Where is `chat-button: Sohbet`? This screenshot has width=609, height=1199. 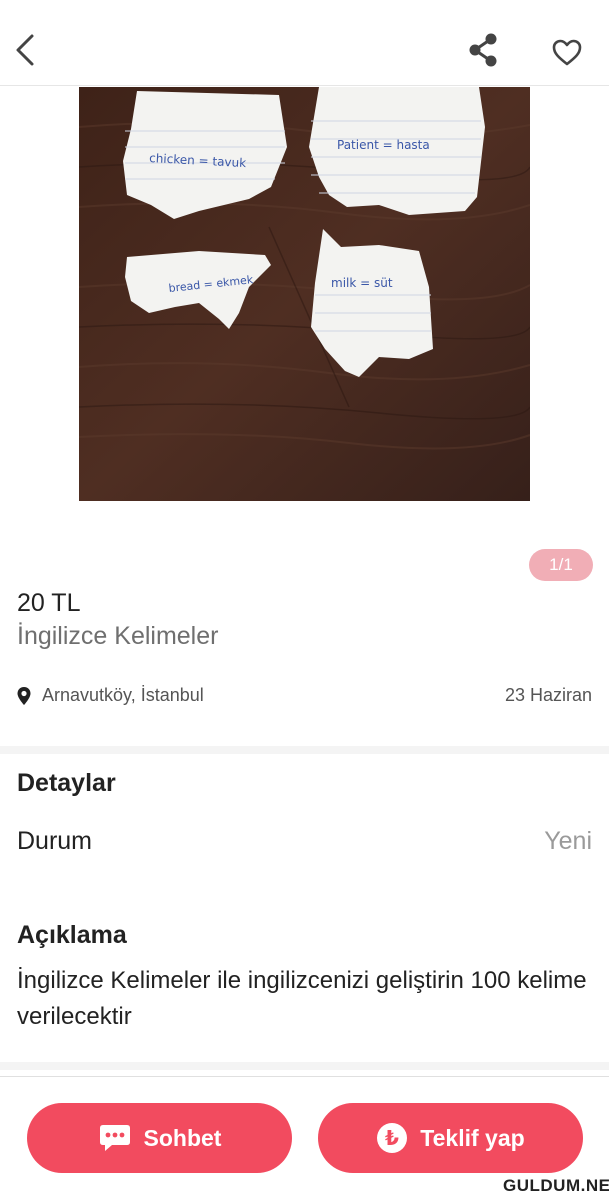
chat-button: Sohbet is located at coordinates (159, 1138).